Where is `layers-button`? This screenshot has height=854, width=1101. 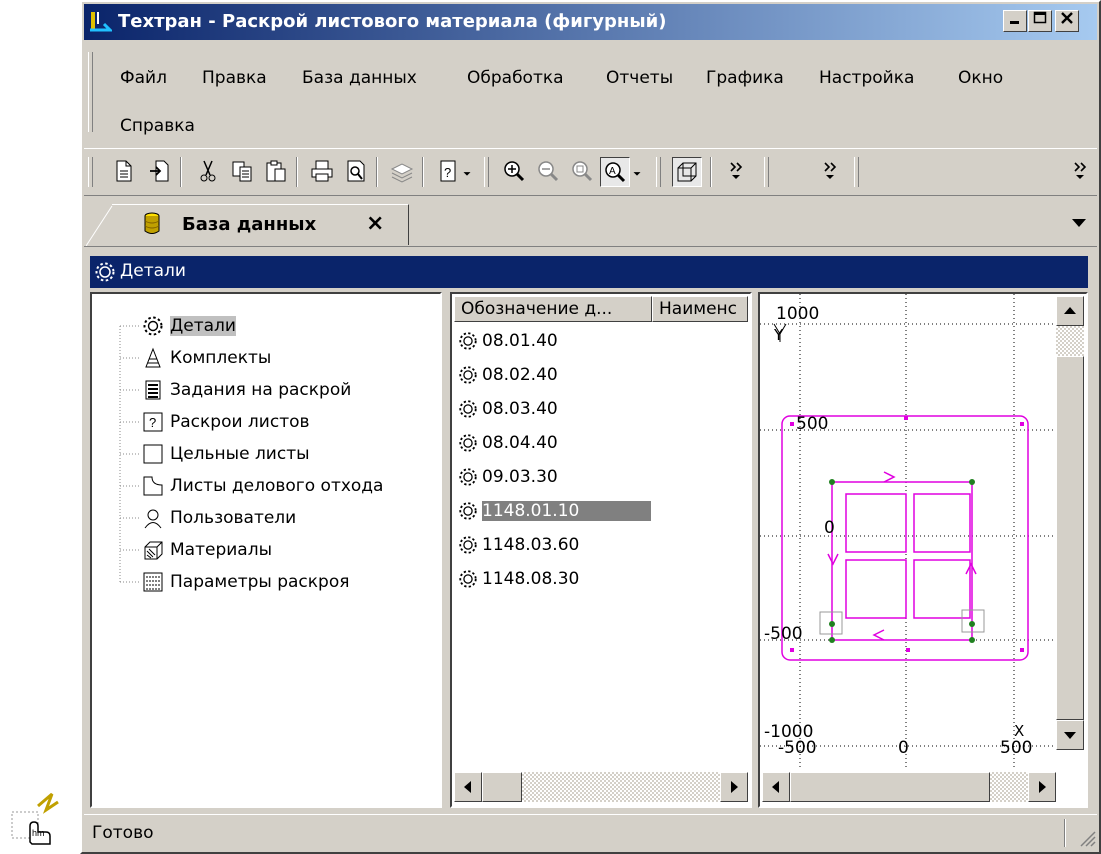 layers-button is located at coordinates (402, 171).